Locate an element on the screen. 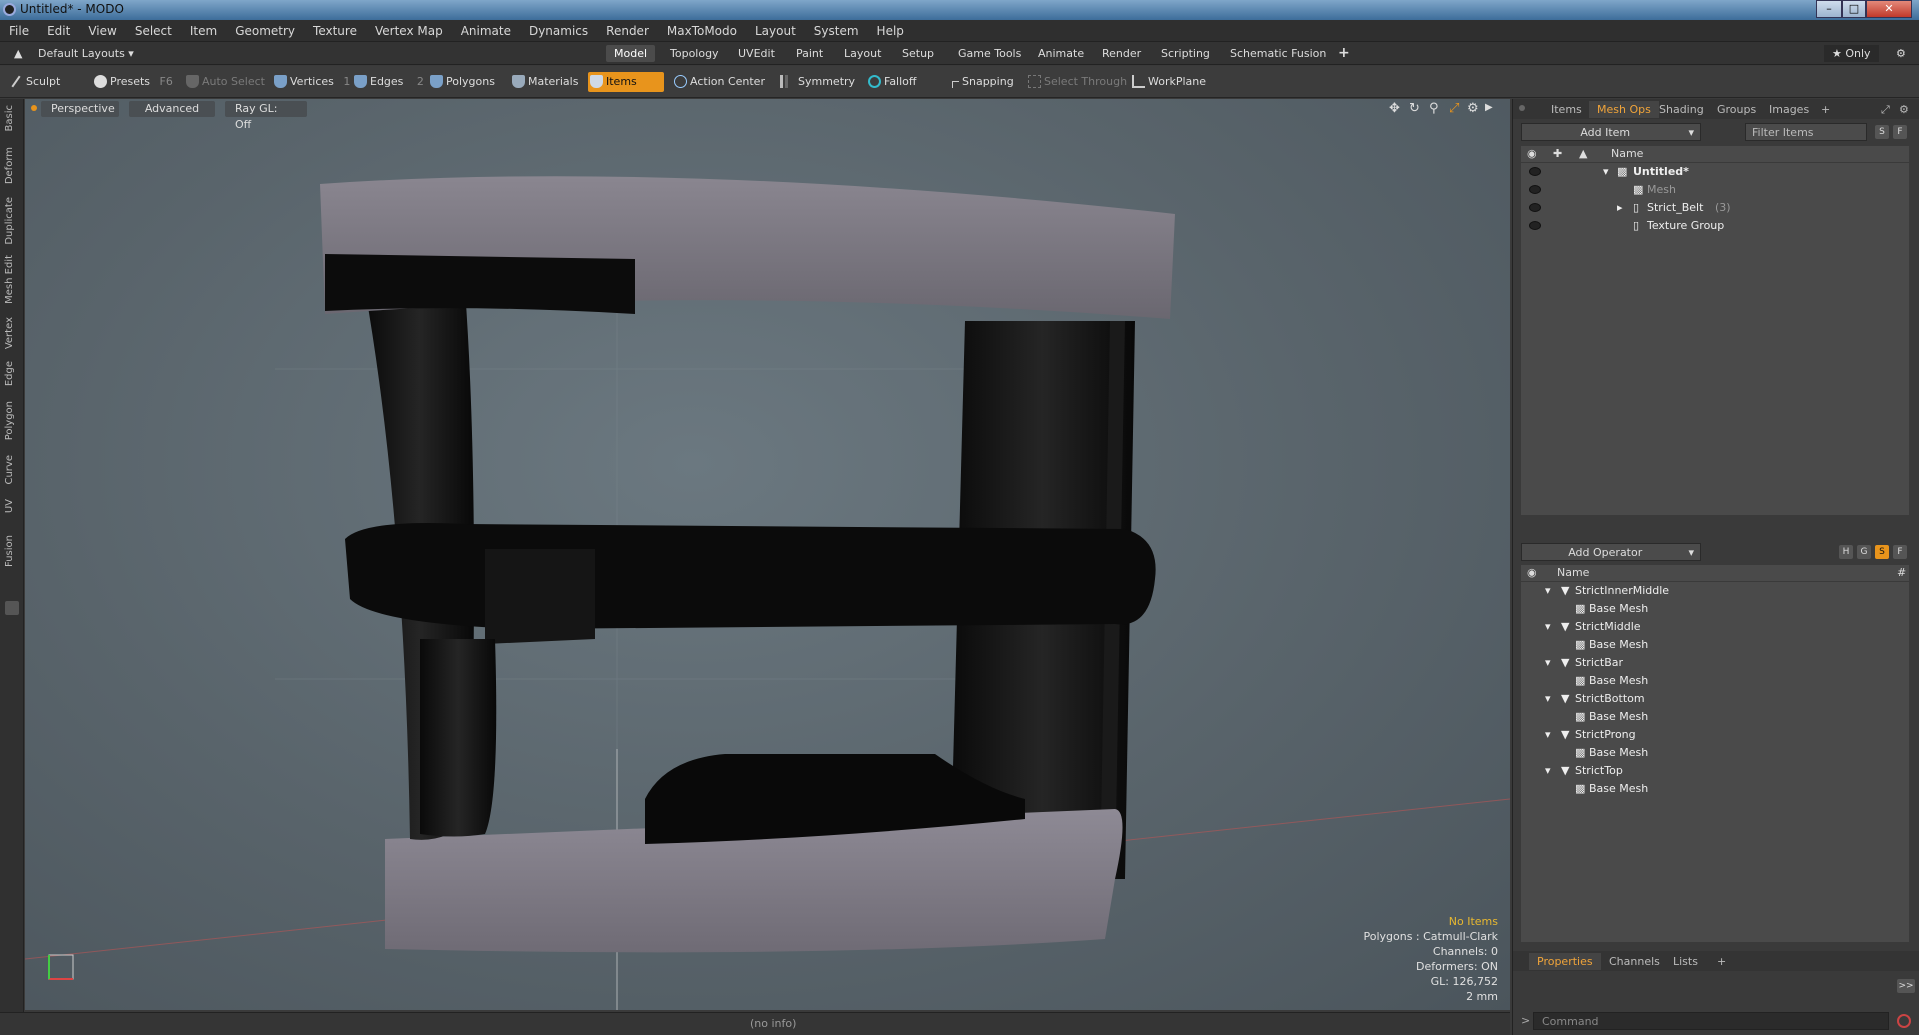 The width and height of the screenshot is (1919, 1035). tool-panel-toggle is located at coordinates (12, 608).